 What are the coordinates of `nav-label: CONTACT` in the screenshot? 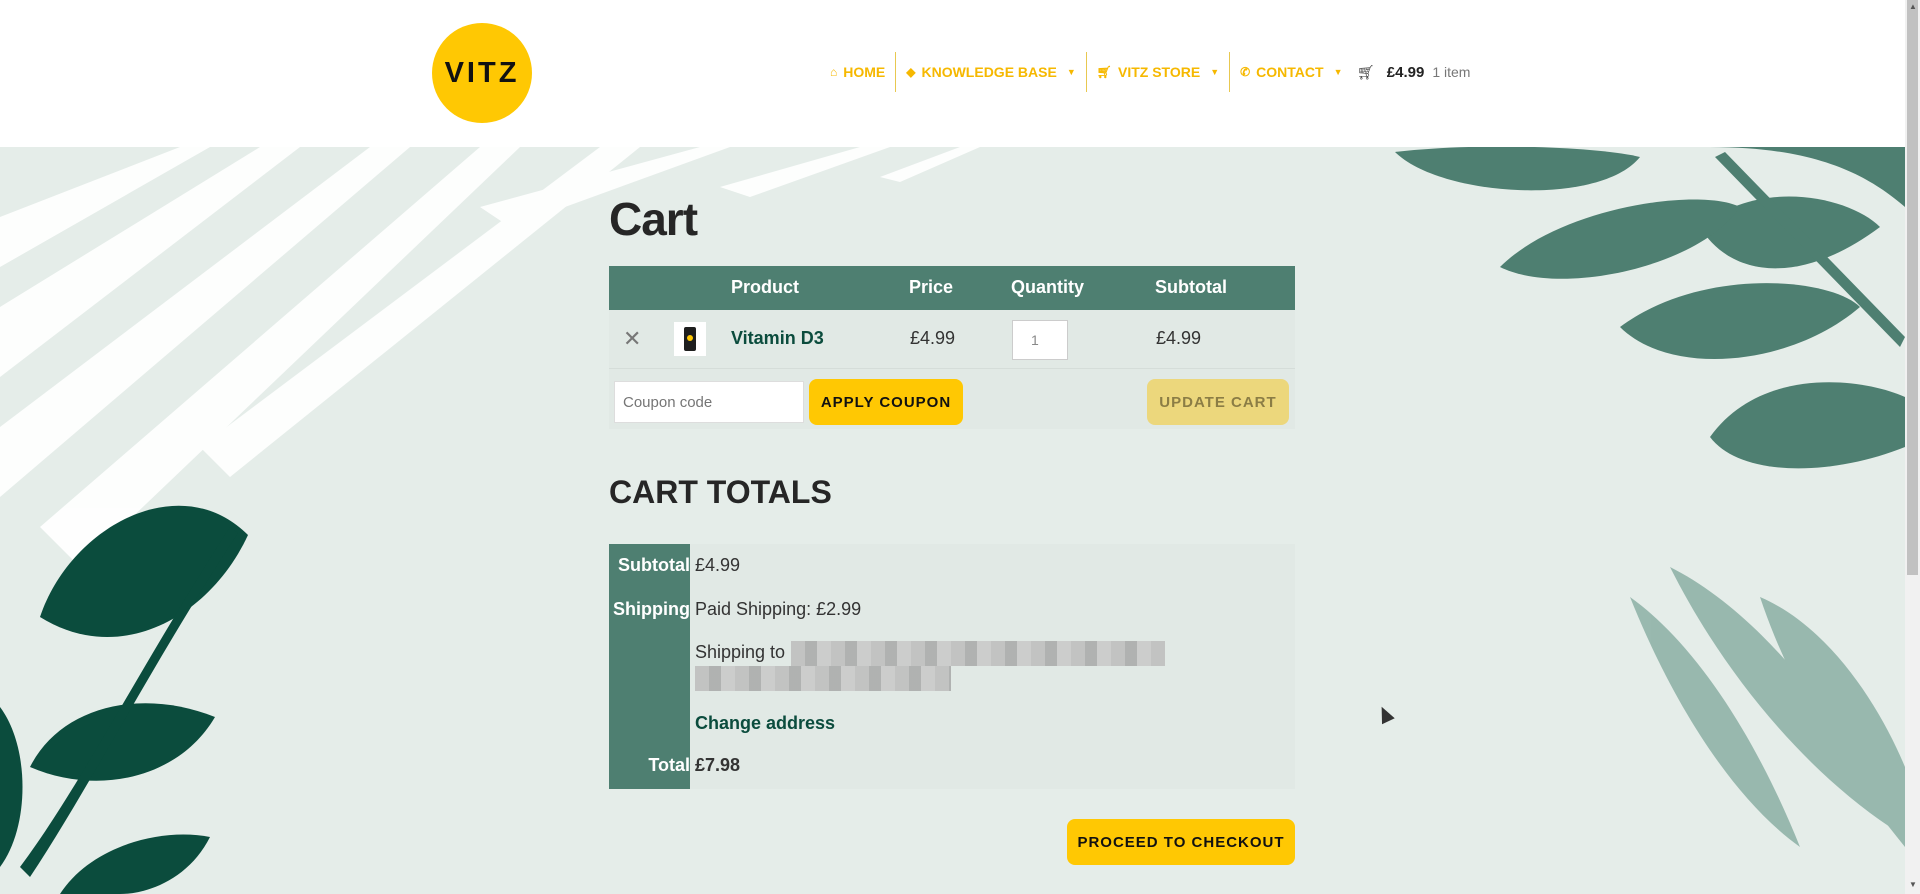 It's located at (1290, 72).